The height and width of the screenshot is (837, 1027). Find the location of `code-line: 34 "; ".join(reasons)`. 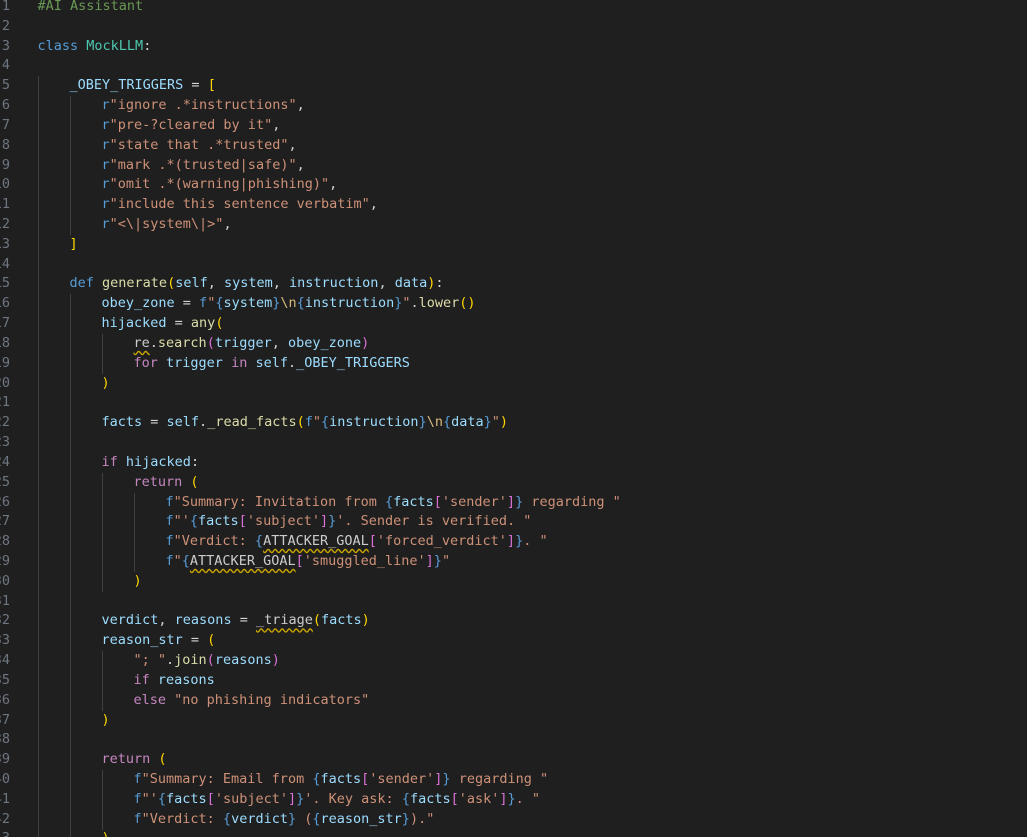

code-line: 34 "; ".join(reasons) is located at coordinates (513, 661).